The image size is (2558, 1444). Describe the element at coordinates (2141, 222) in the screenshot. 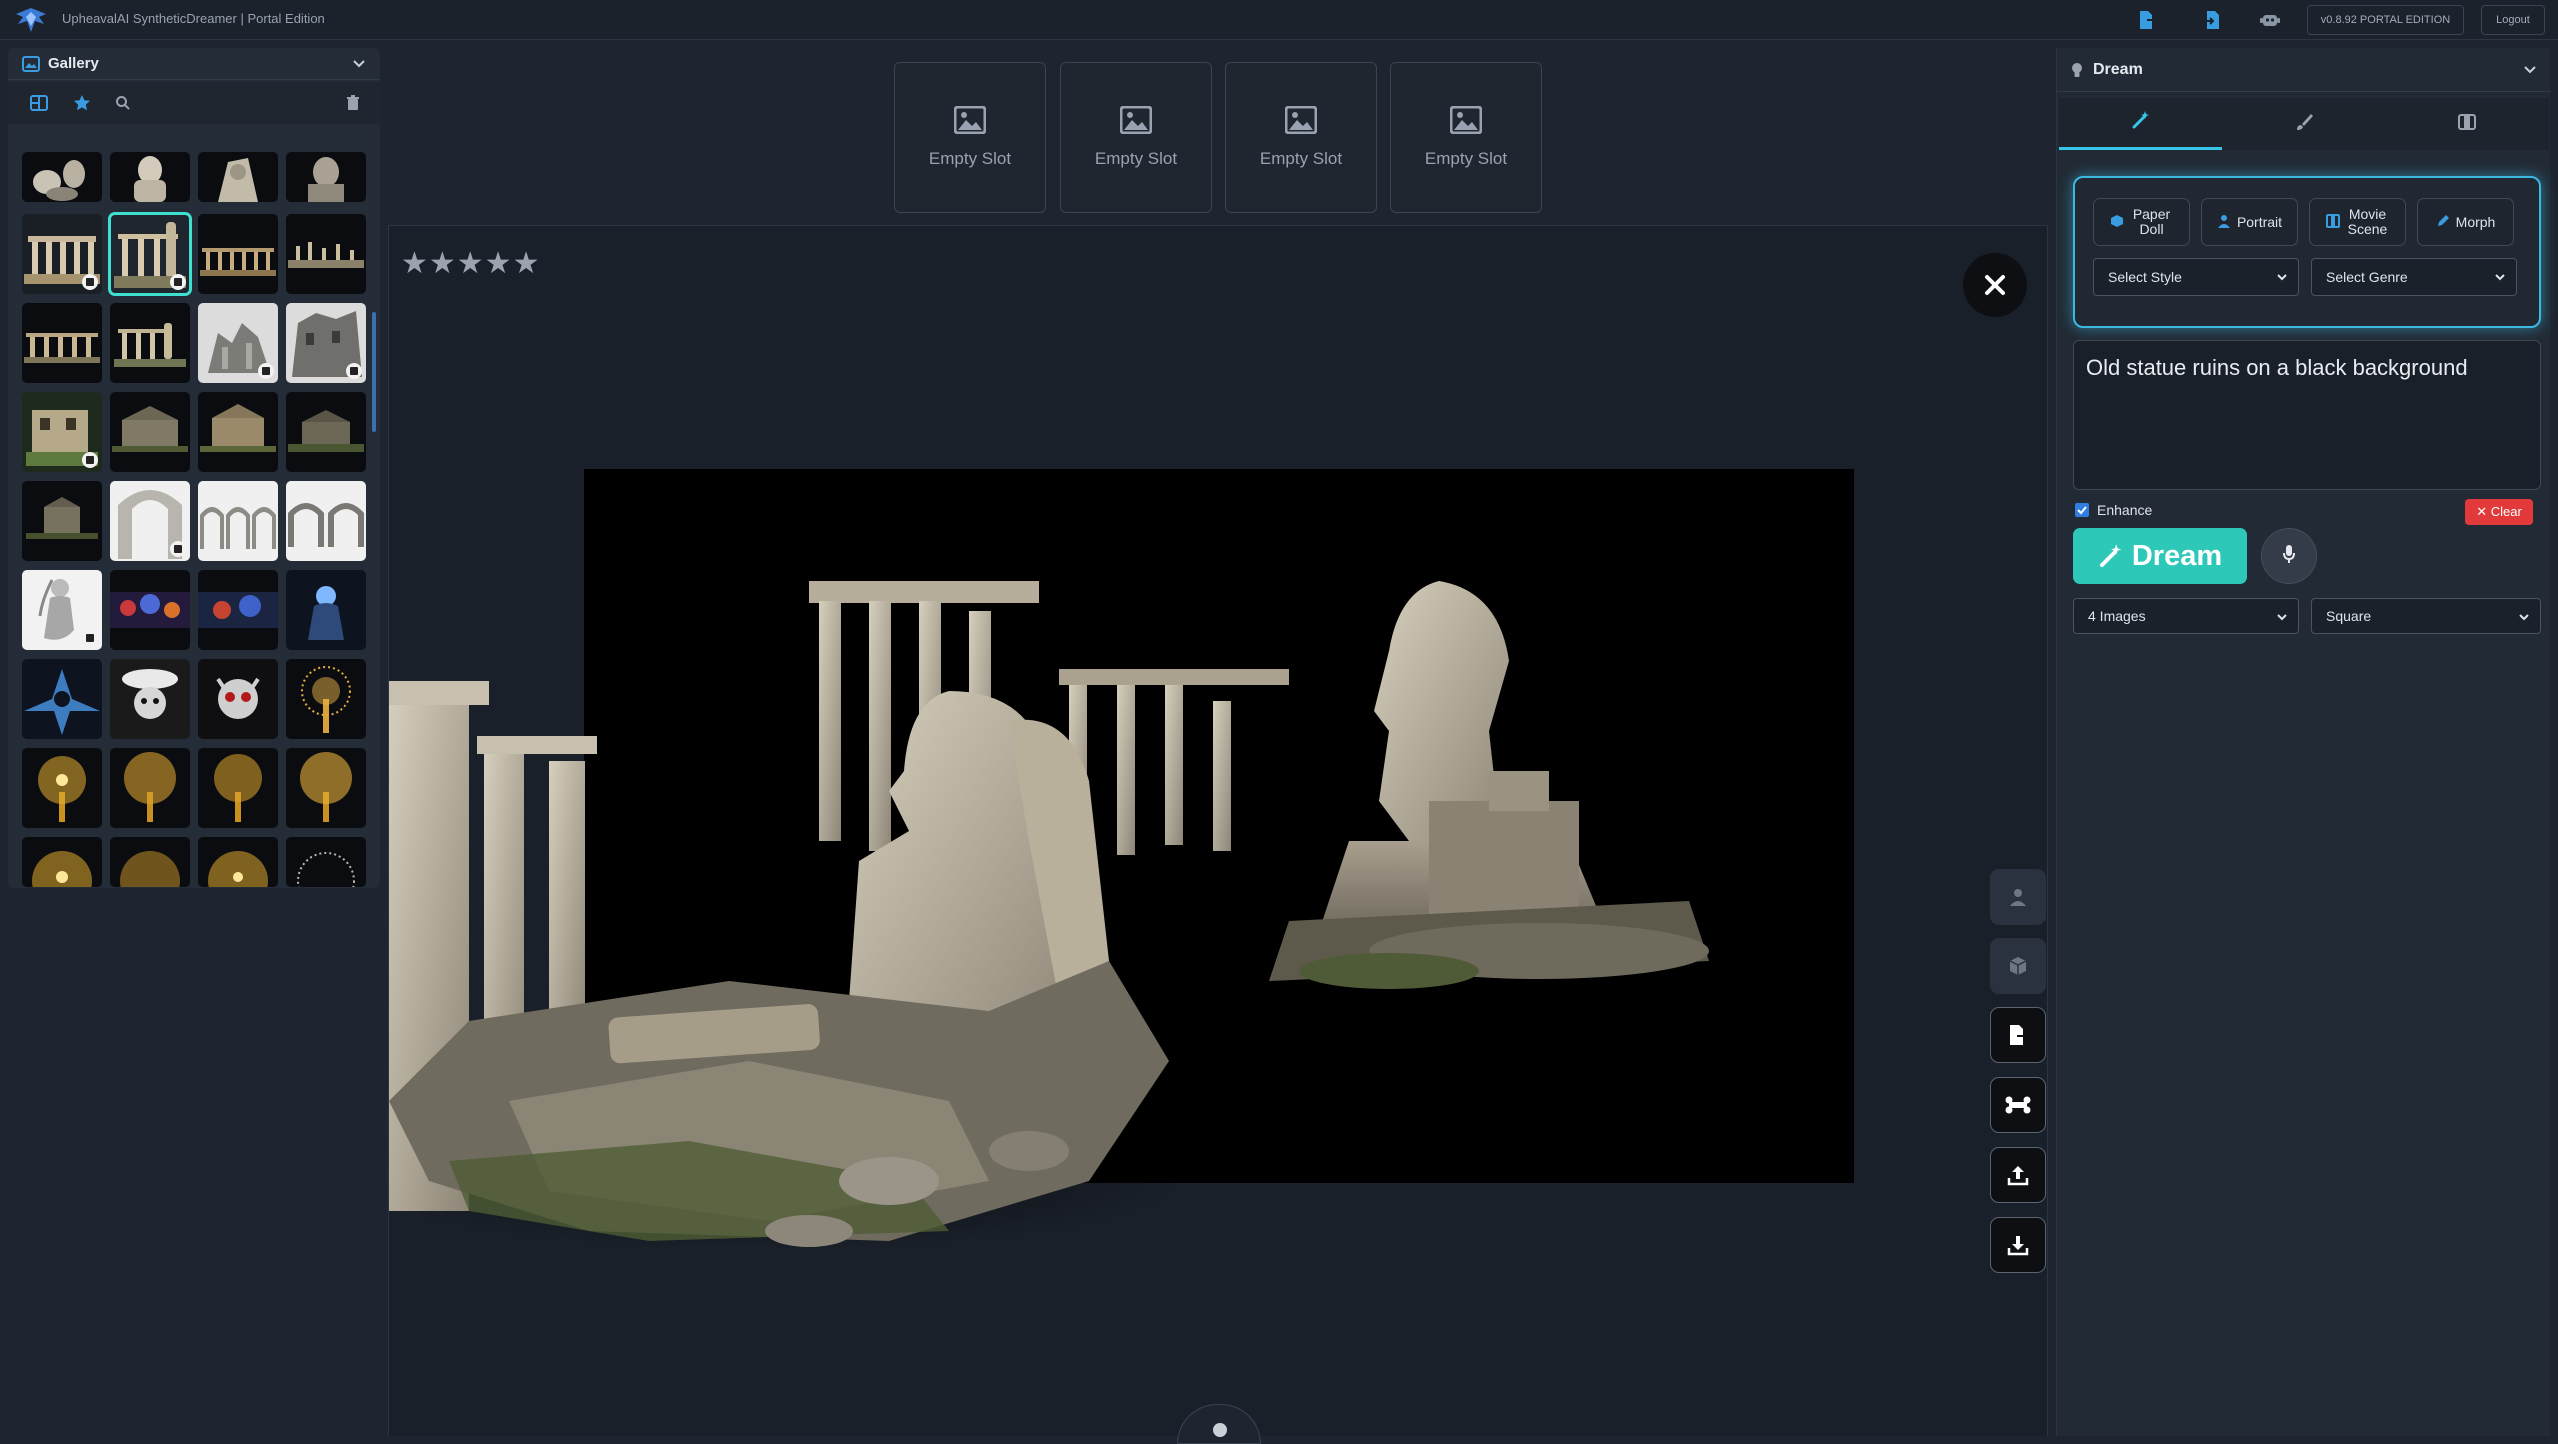

I see `paper-doll-button: Paper Doll` at that location.